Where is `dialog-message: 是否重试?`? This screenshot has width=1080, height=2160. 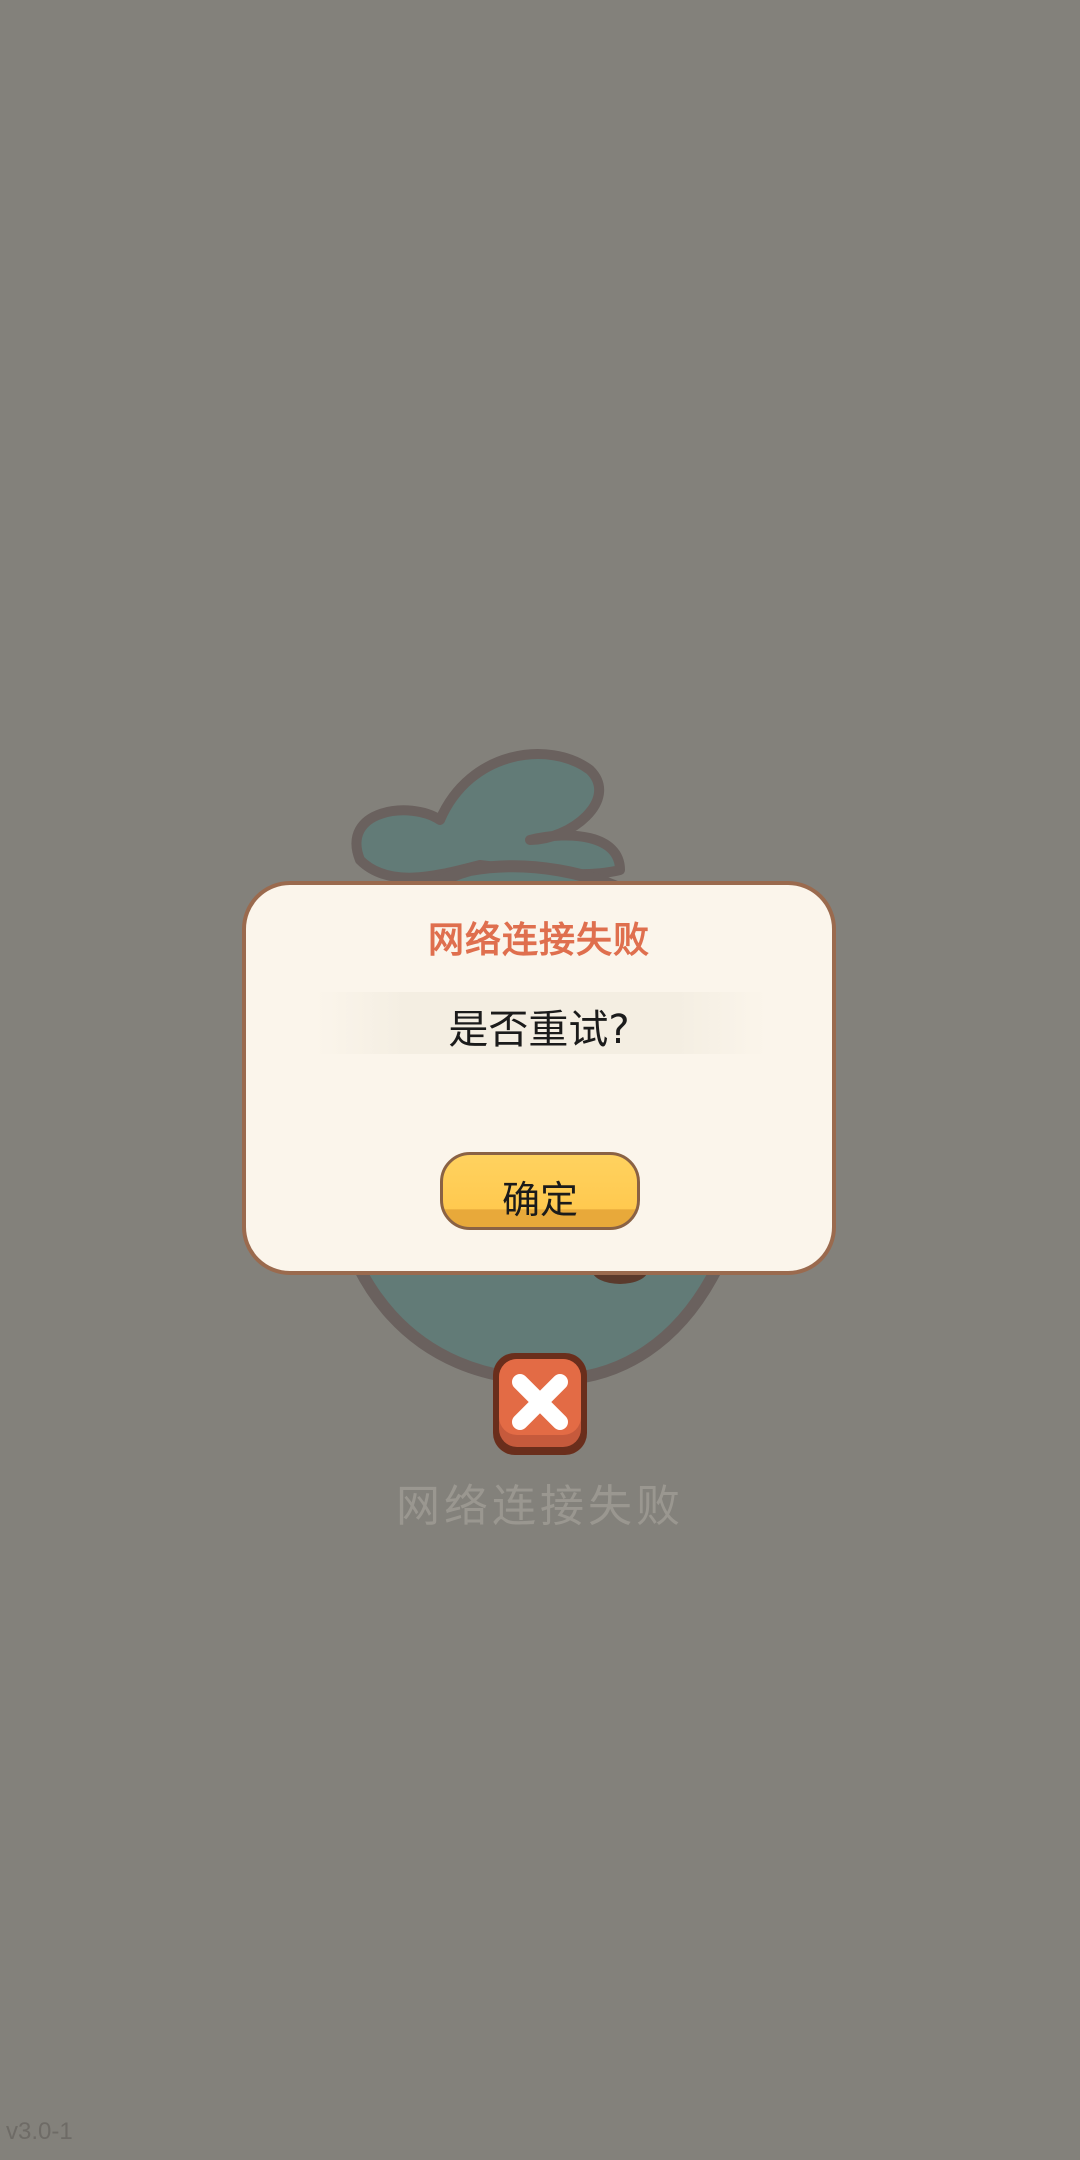
dialog-message: 是否重试? is located at coordinates (539, 1030).